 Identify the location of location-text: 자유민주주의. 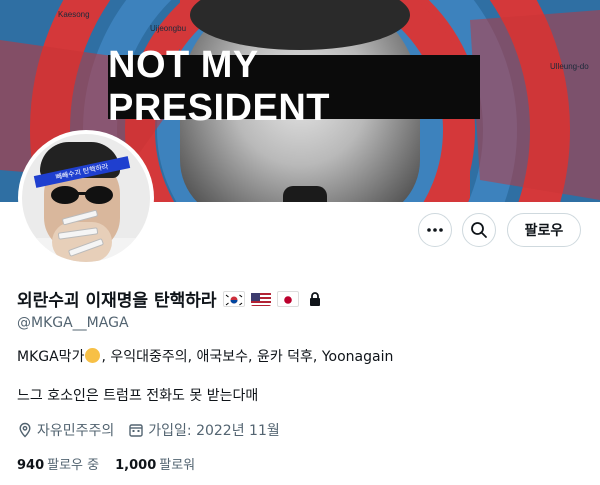
(76, 431).